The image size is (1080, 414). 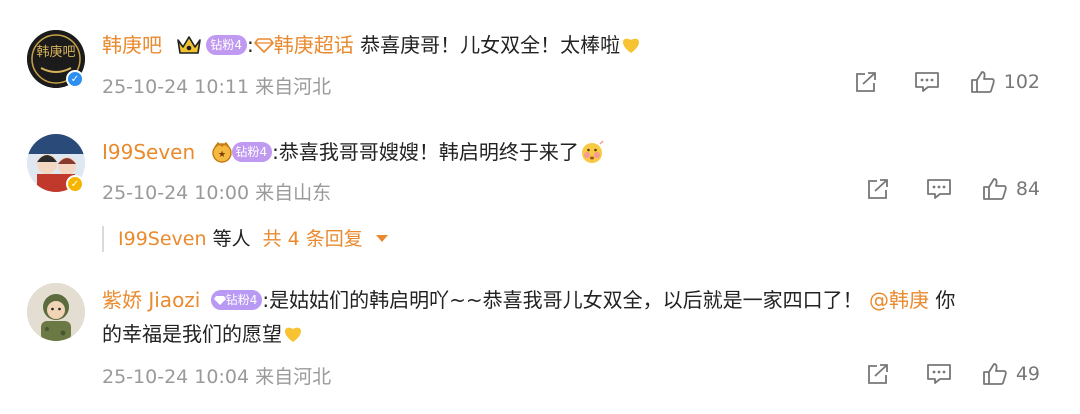 What do you see at coordinates (314, 45) in the screenshot?
I see `topic-link: 韩庚超话` at bounding box center [314, 45].